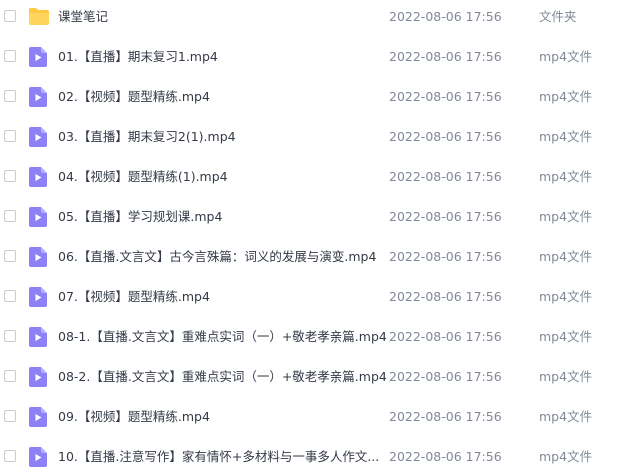 This screenshot has height=474, width=631. What do you see at coordinates (39, 17) in the screenshot?
I see `folder-icon` at bounding box center [39, 17].